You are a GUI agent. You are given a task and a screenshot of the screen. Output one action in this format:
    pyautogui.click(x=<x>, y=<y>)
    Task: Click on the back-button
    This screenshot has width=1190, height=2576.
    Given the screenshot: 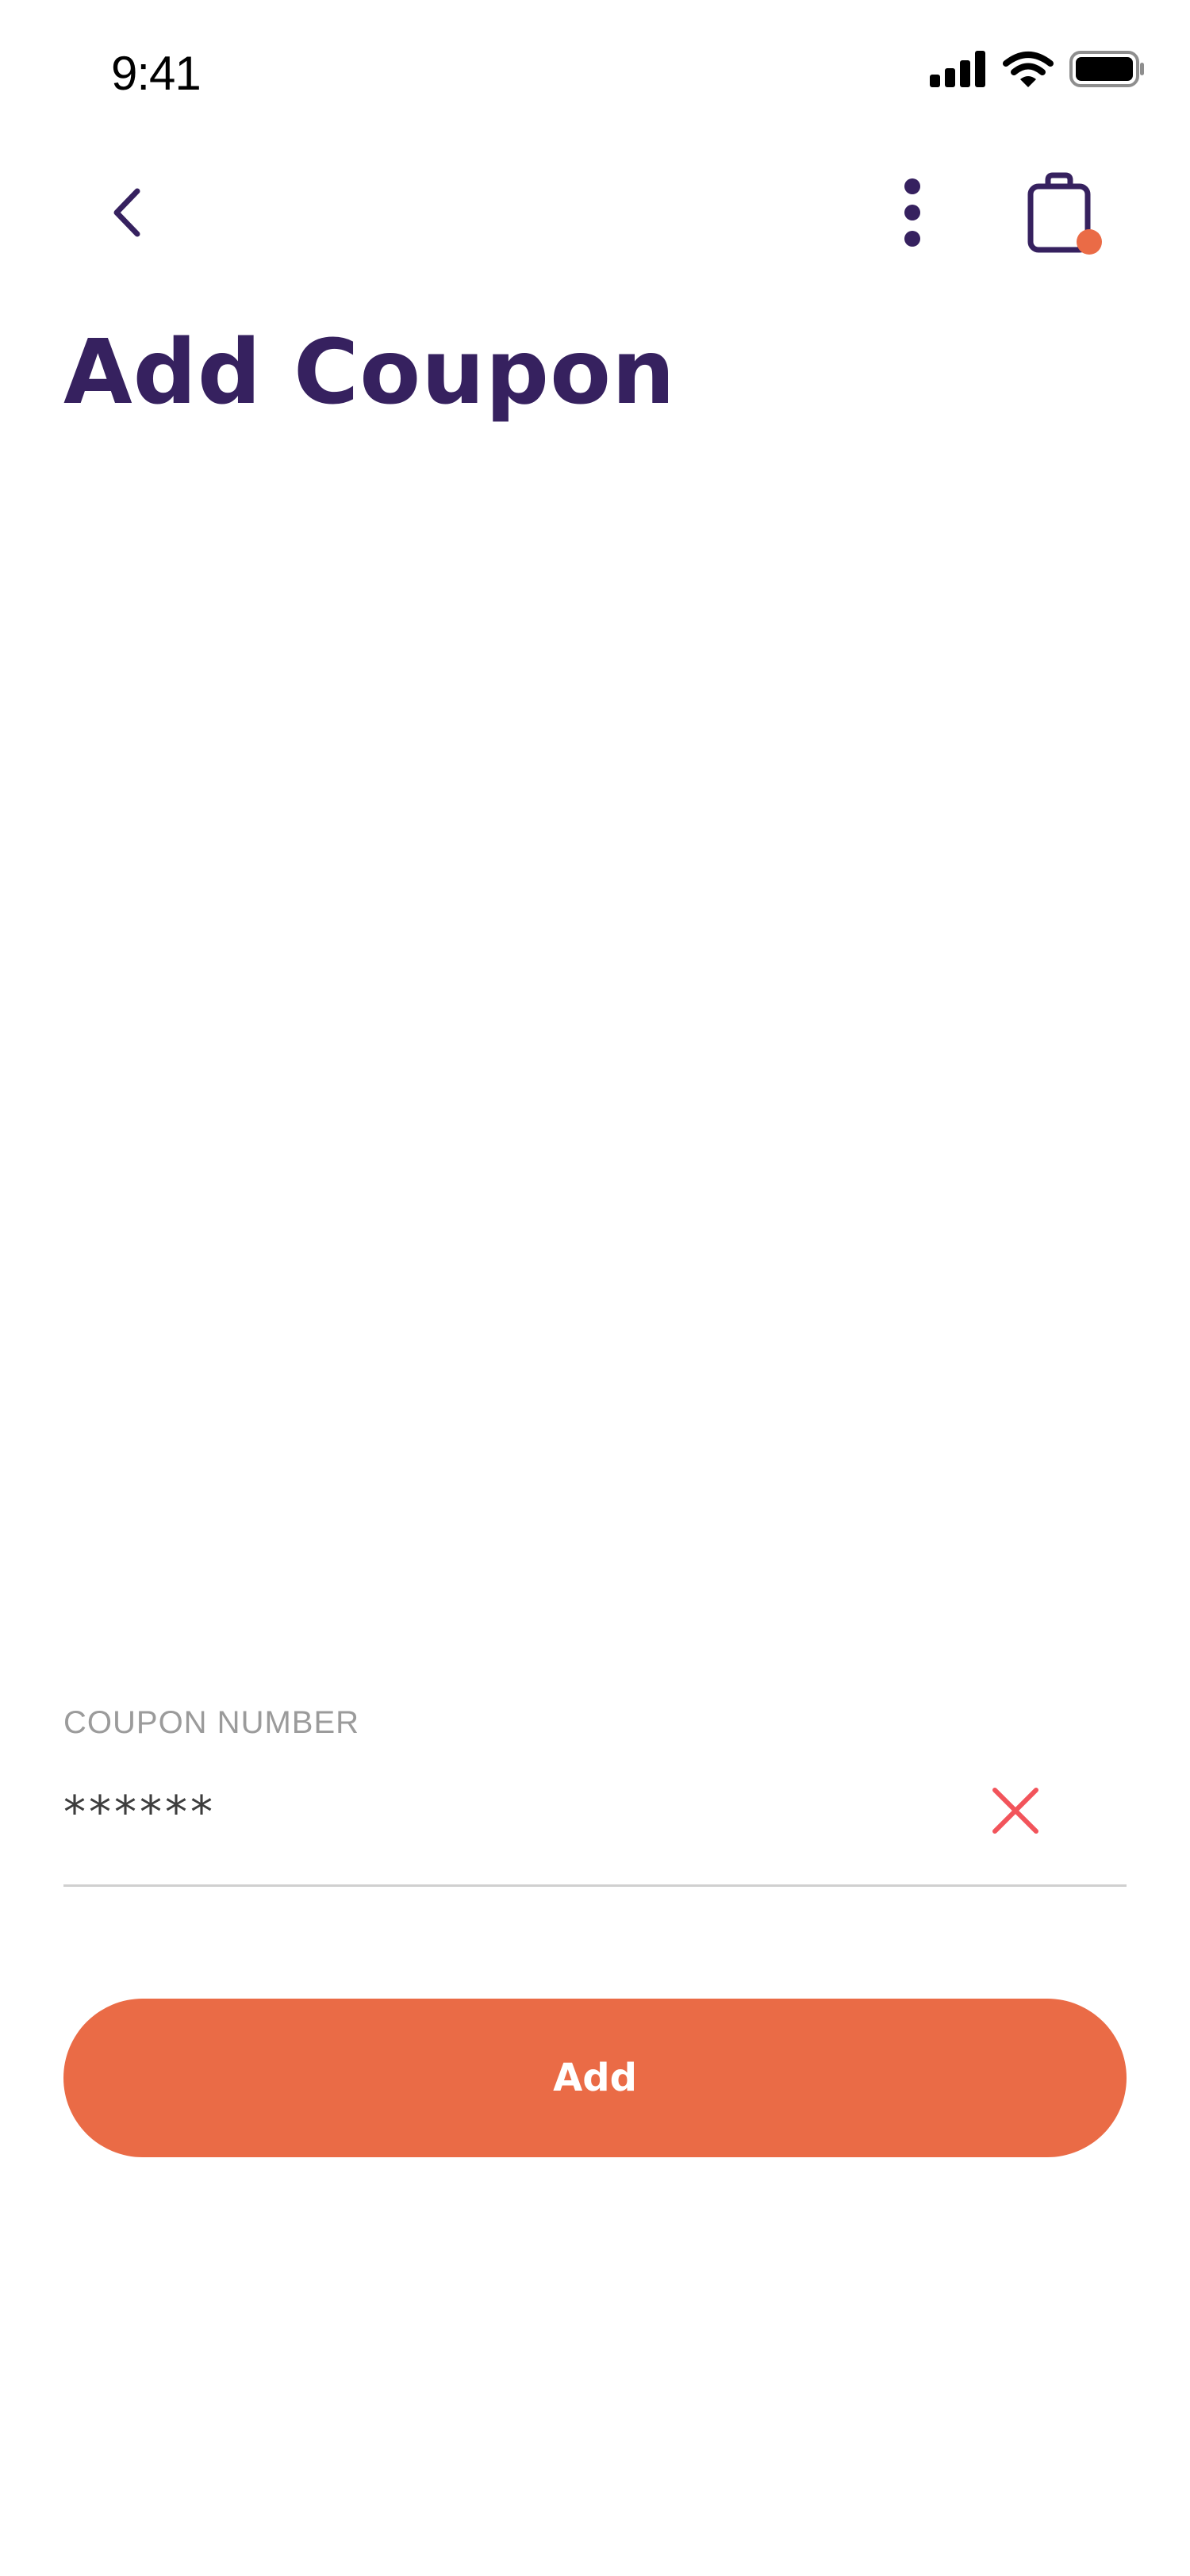 What is the action you would take?
    pyautogui.click(x=127, y=214)
    